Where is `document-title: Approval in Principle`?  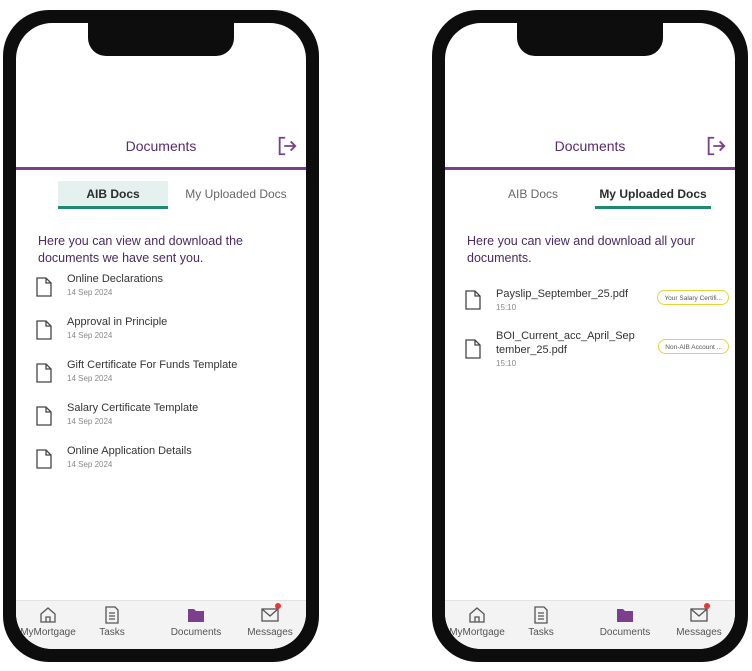 document-title: Approval in Principle is located at coordinates (117, 322).